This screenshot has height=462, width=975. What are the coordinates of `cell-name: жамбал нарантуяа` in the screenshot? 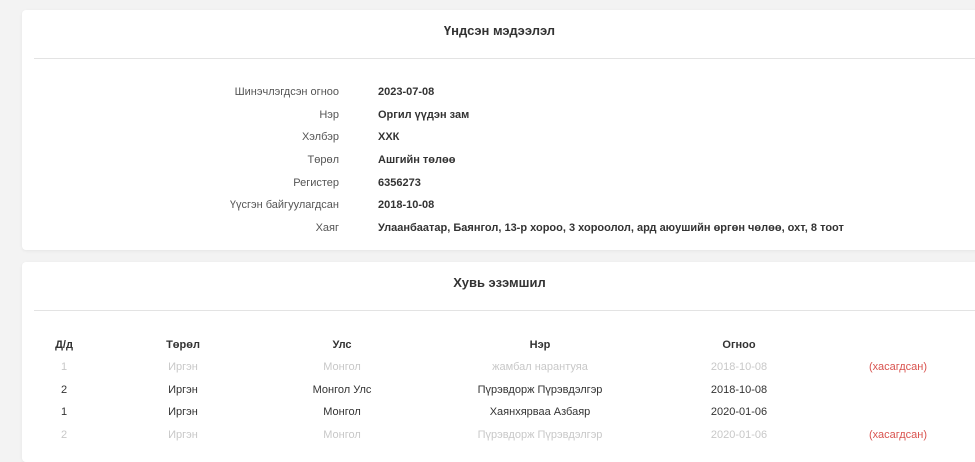 It's located at (540, 367).